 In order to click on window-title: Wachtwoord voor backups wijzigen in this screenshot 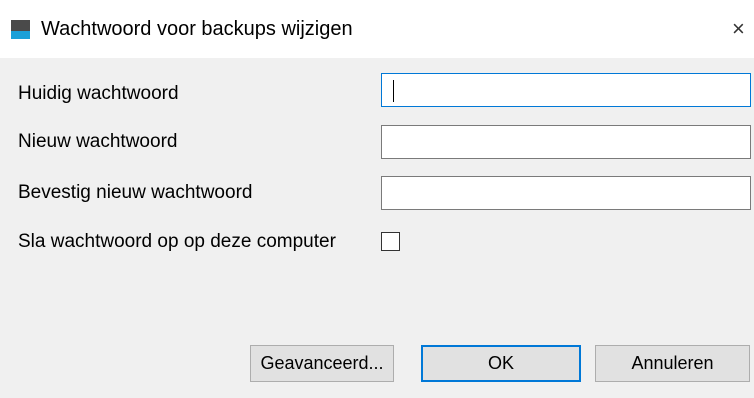, I will do `click(197, 29)`.